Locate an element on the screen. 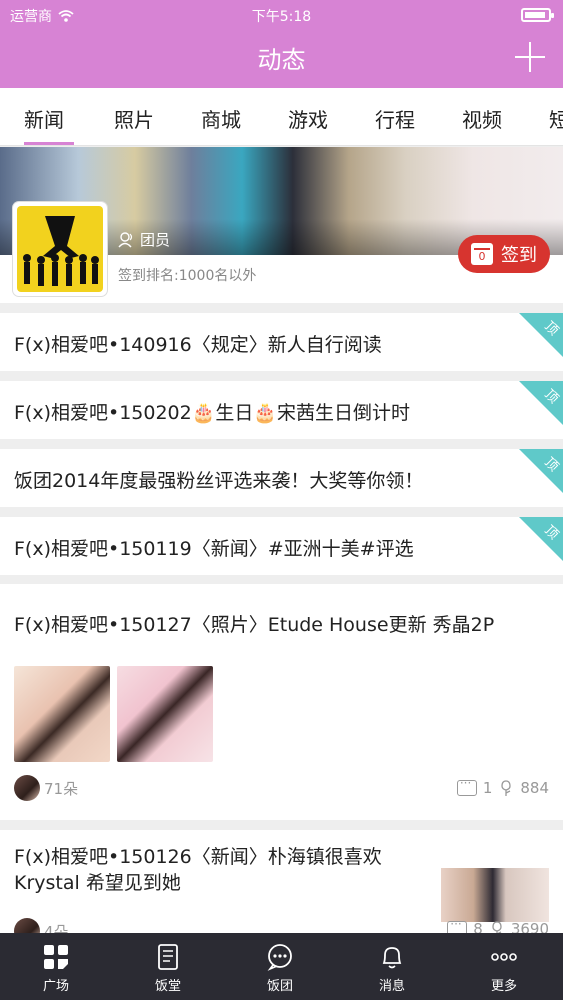 The image size is (563, 1000). pinned-post-title: 饭团2014年度最强粉丝评选来袭！大奖等你领！ is located at coordinates (219, 481).